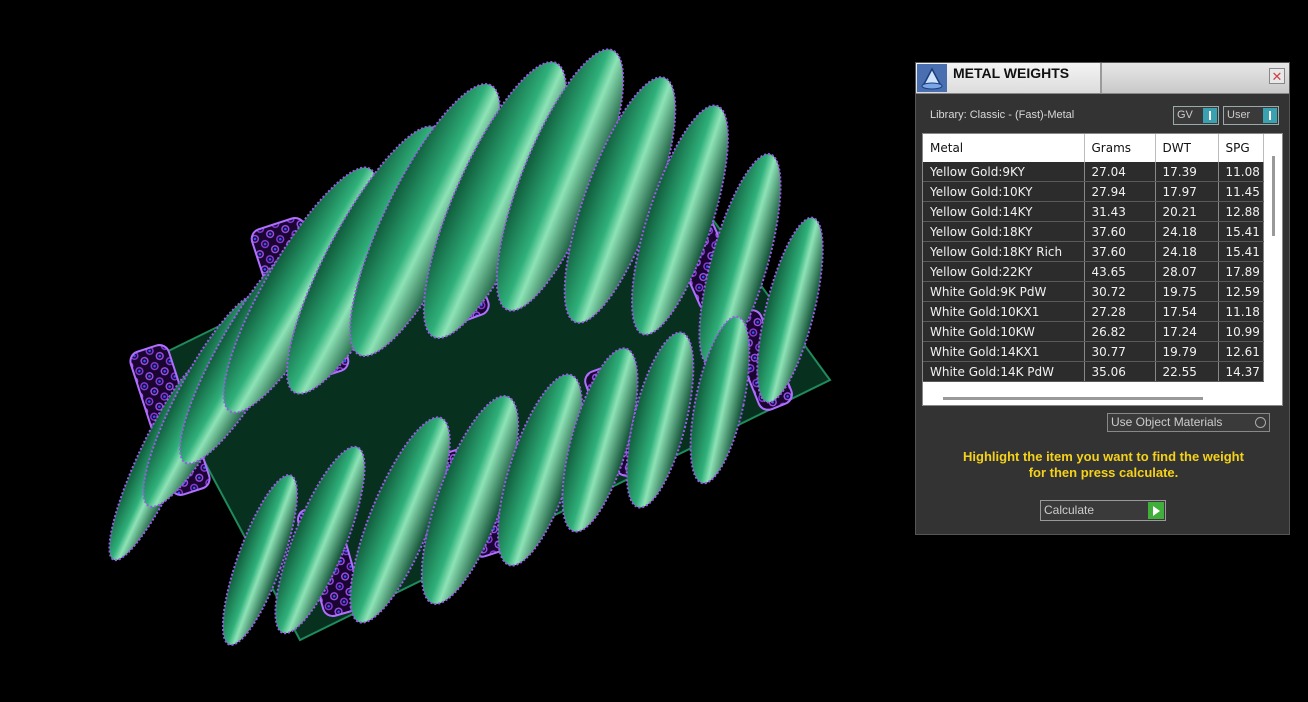 The height and width of the screenshot is (702, 1308). What do you see at coordinates (1241, 172) in the screenshot?
I see `cell-spg: 11.08` at bounding box center [1241, 172].